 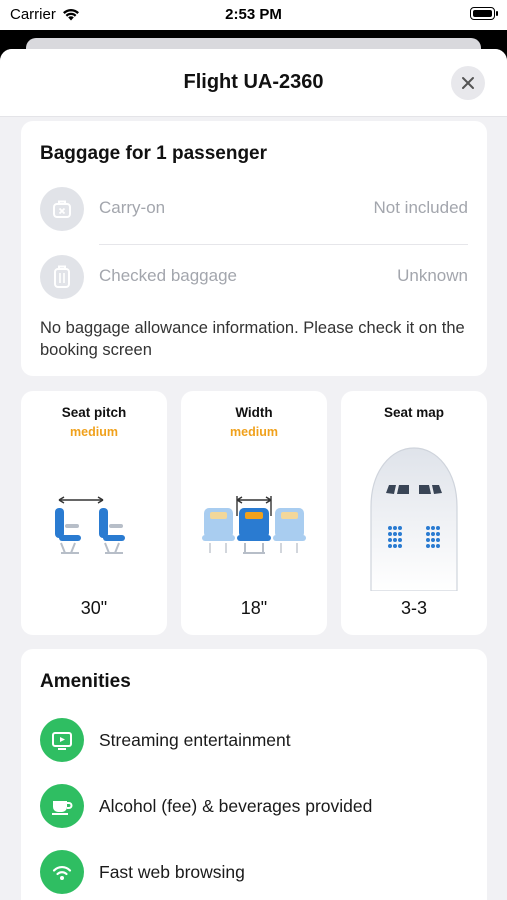 I want to click on seat-map-card: Seat map 3-3, so click(x=414, y=513).